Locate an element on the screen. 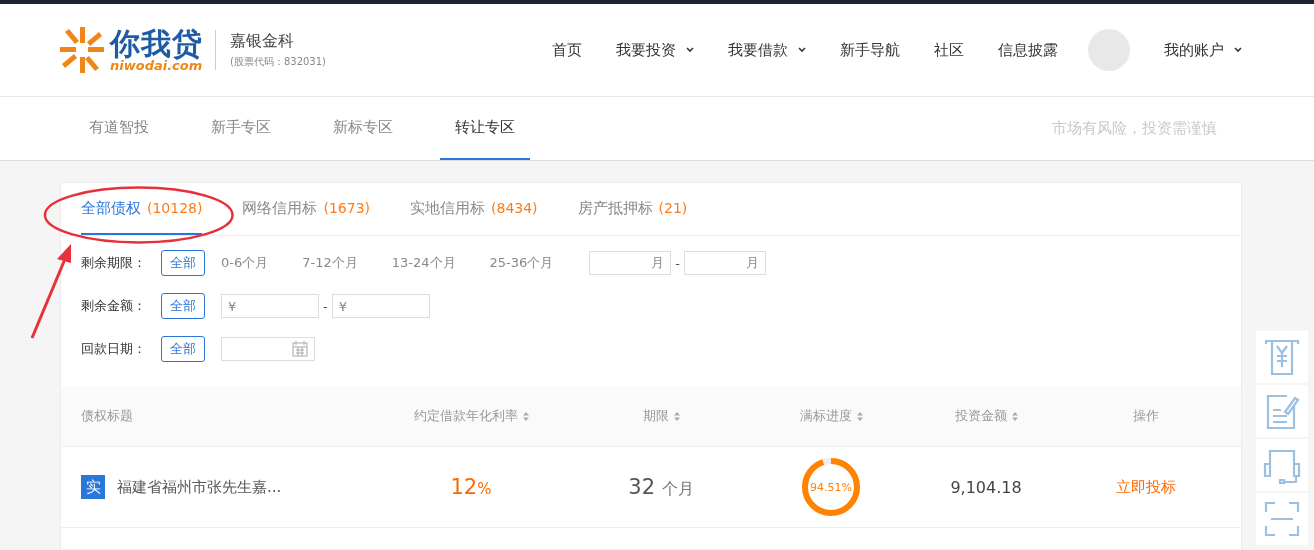  category-tab: 实地信用标 (8434) is located at coordinates (474, 209).